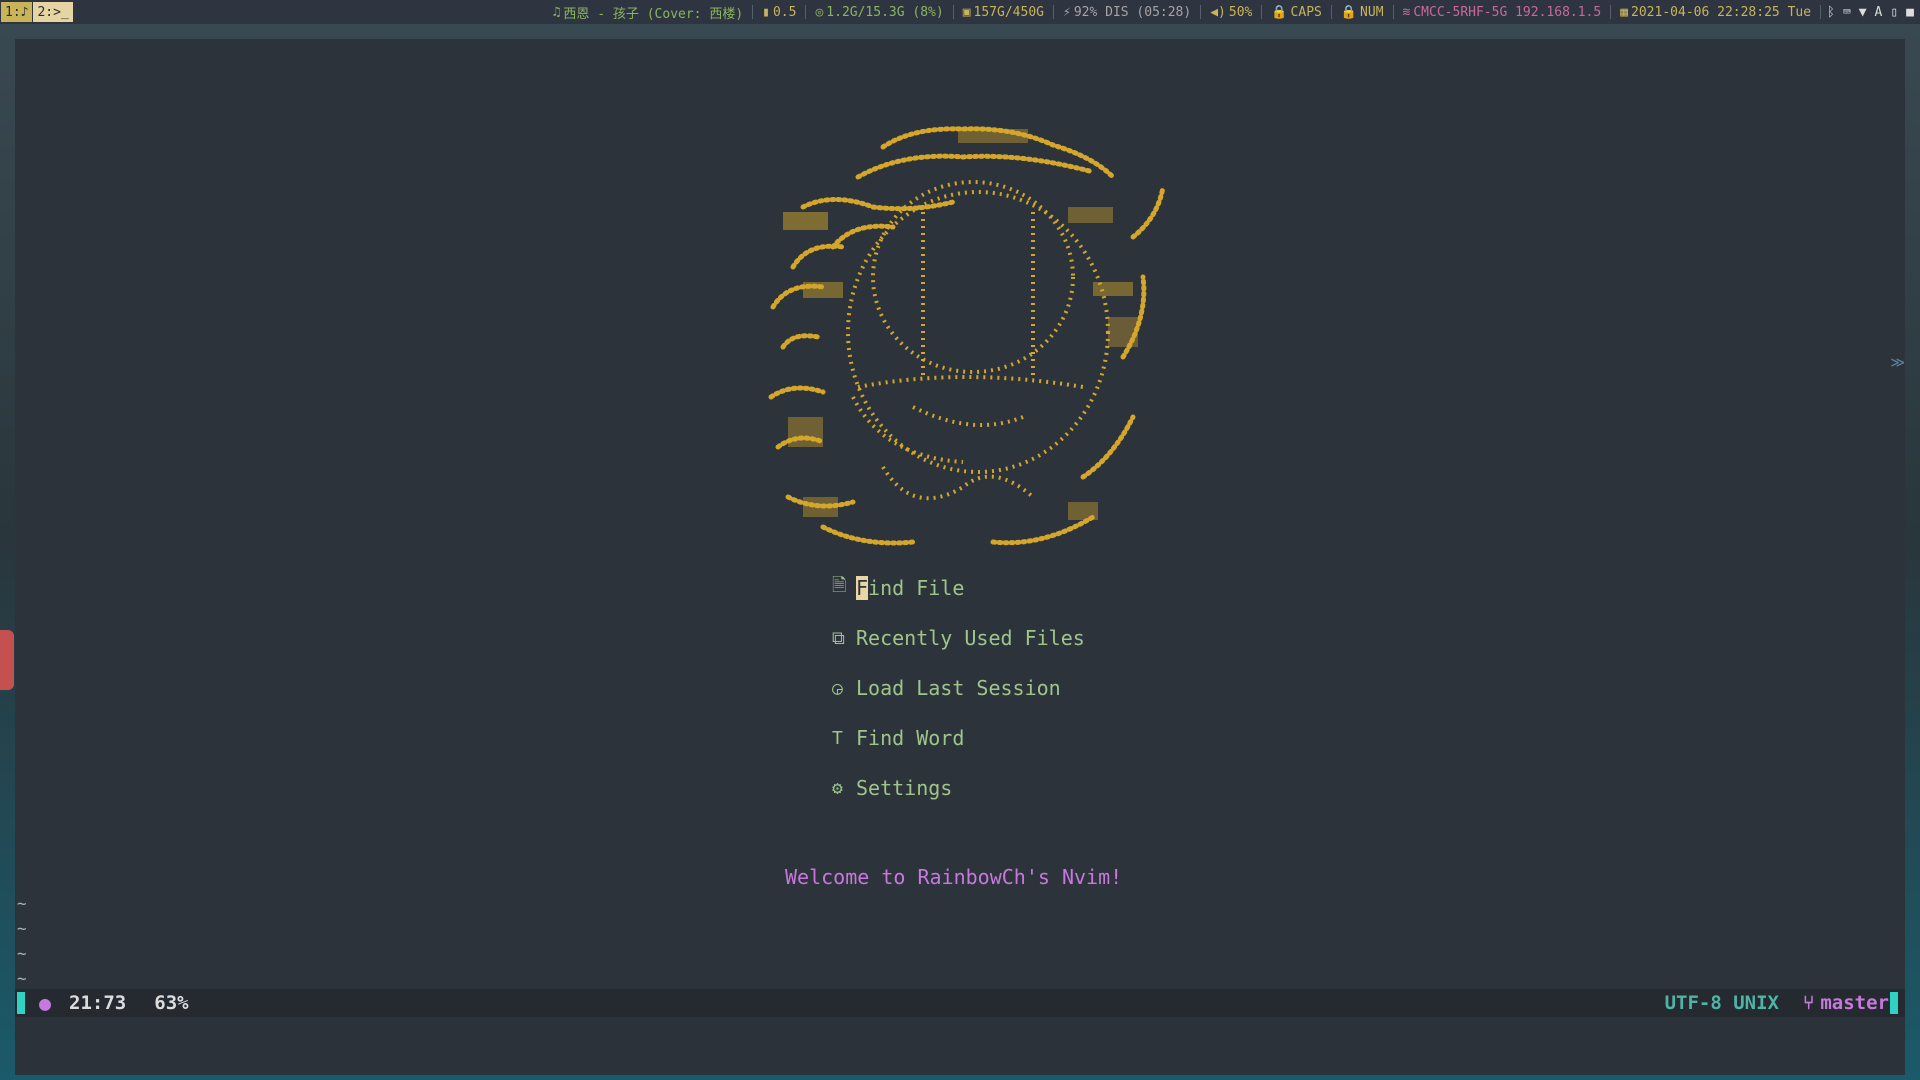 The image size is (1920, 1080). What do you see at coordinates (1910, 12) in the screenshot?
I see `window-icon: ■` at bounding box center [1910, 12].